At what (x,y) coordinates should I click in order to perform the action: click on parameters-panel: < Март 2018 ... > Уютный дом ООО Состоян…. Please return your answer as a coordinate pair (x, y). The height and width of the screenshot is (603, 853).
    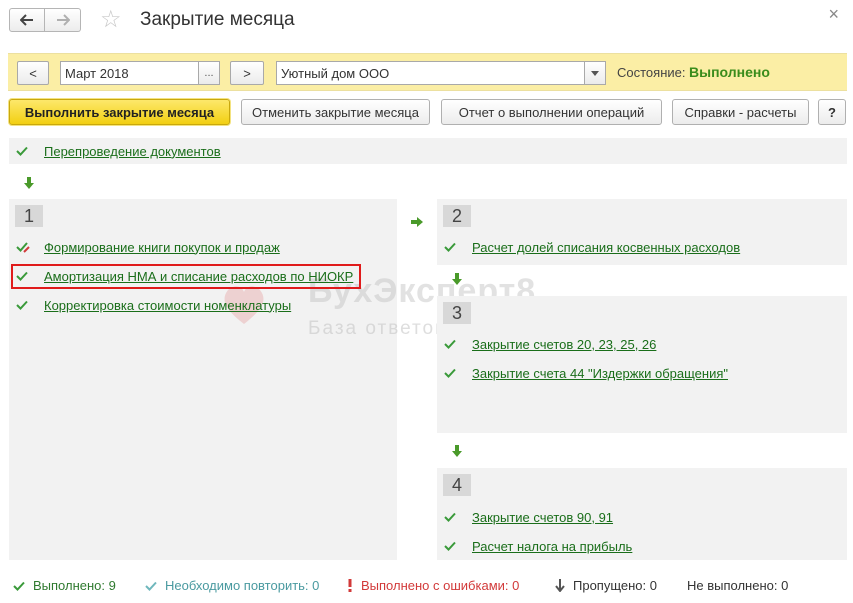
    Looking at the image, I should click on (427, 72).